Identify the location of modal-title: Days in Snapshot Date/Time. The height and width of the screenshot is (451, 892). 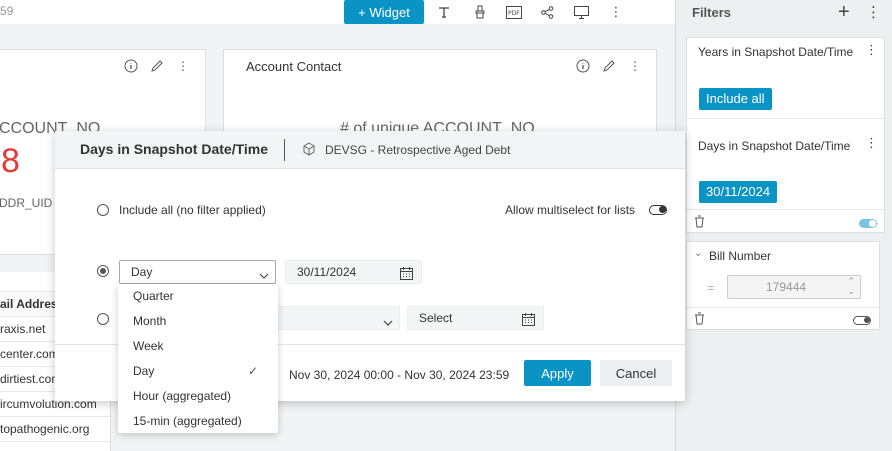
(174, 149).